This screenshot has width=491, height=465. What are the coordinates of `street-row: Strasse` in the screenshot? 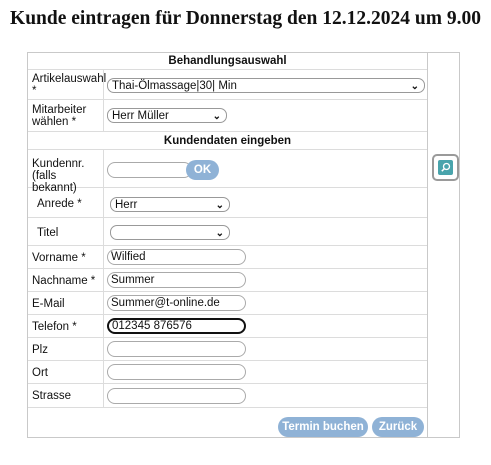 It's located at (227, 396).